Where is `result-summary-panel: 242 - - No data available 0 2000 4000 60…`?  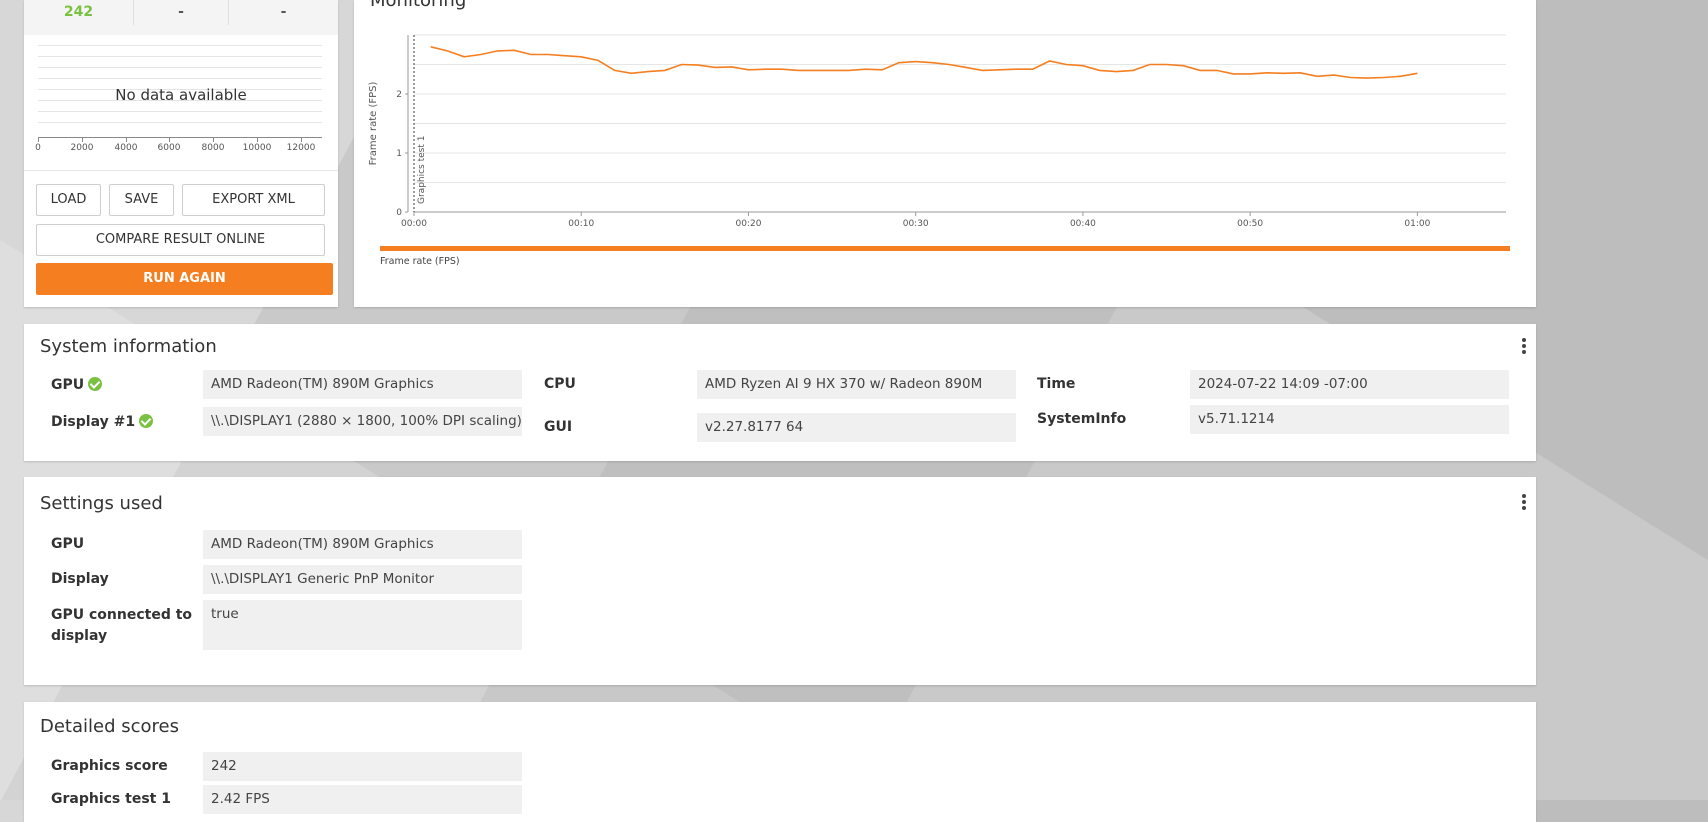
result-summary-panel: 242 - - No data available 0 2000 4000 60… is located at coordinates (181, 153).